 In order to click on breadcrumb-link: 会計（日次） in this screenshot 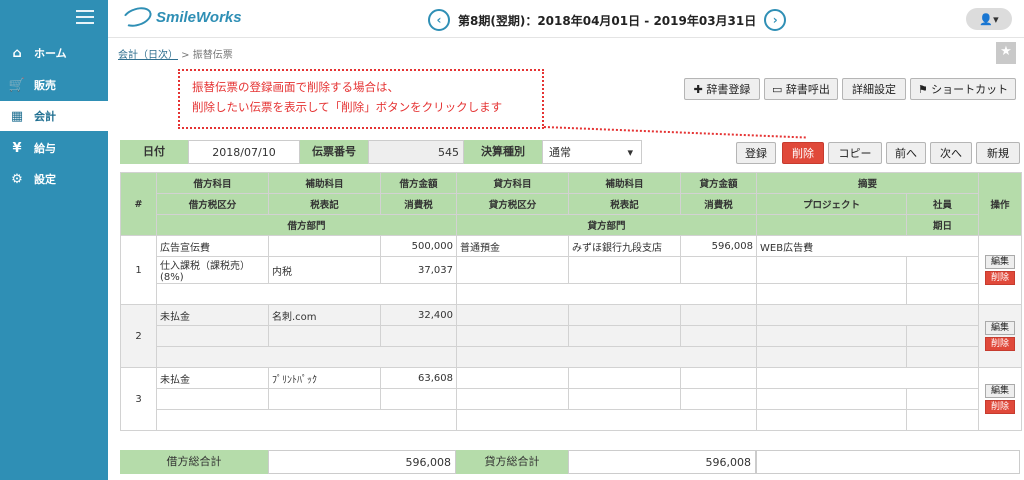, I will do `click(148, 55)`.